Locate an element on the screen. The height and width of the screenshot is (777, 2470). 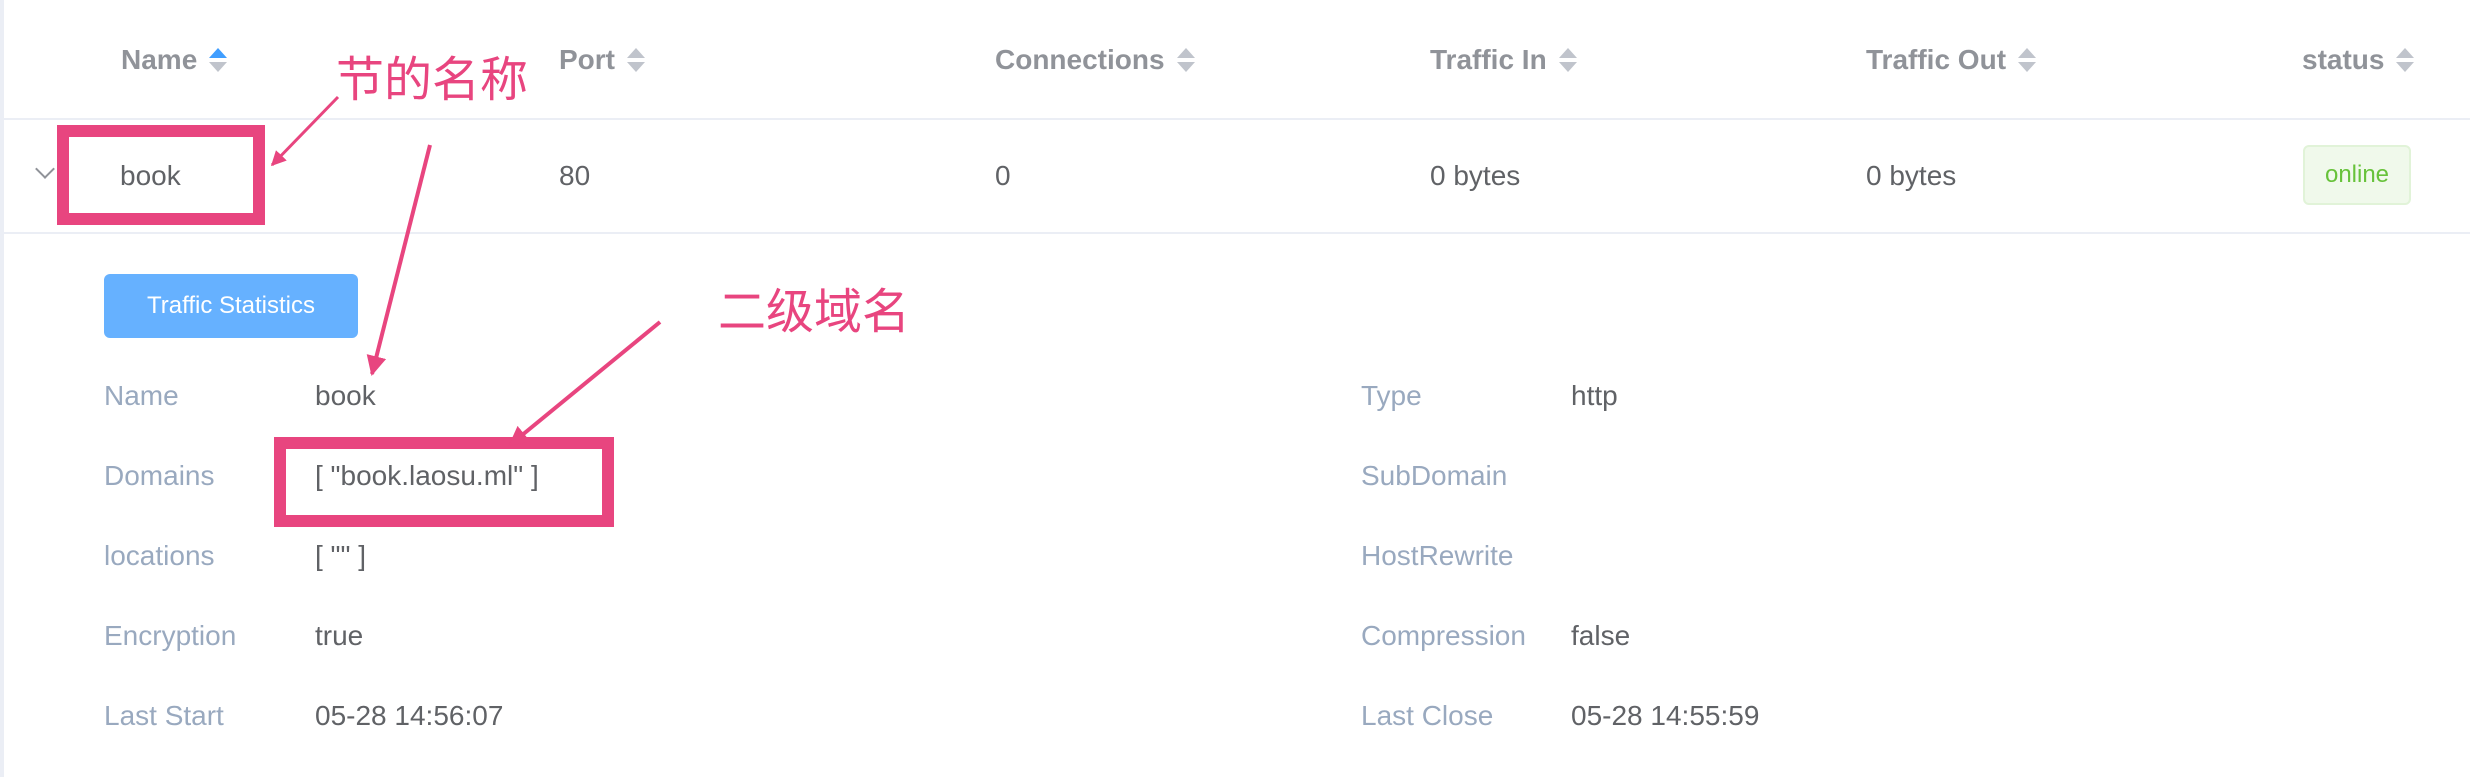
arrow-to-name-cell is located at coordinates (305, 131).